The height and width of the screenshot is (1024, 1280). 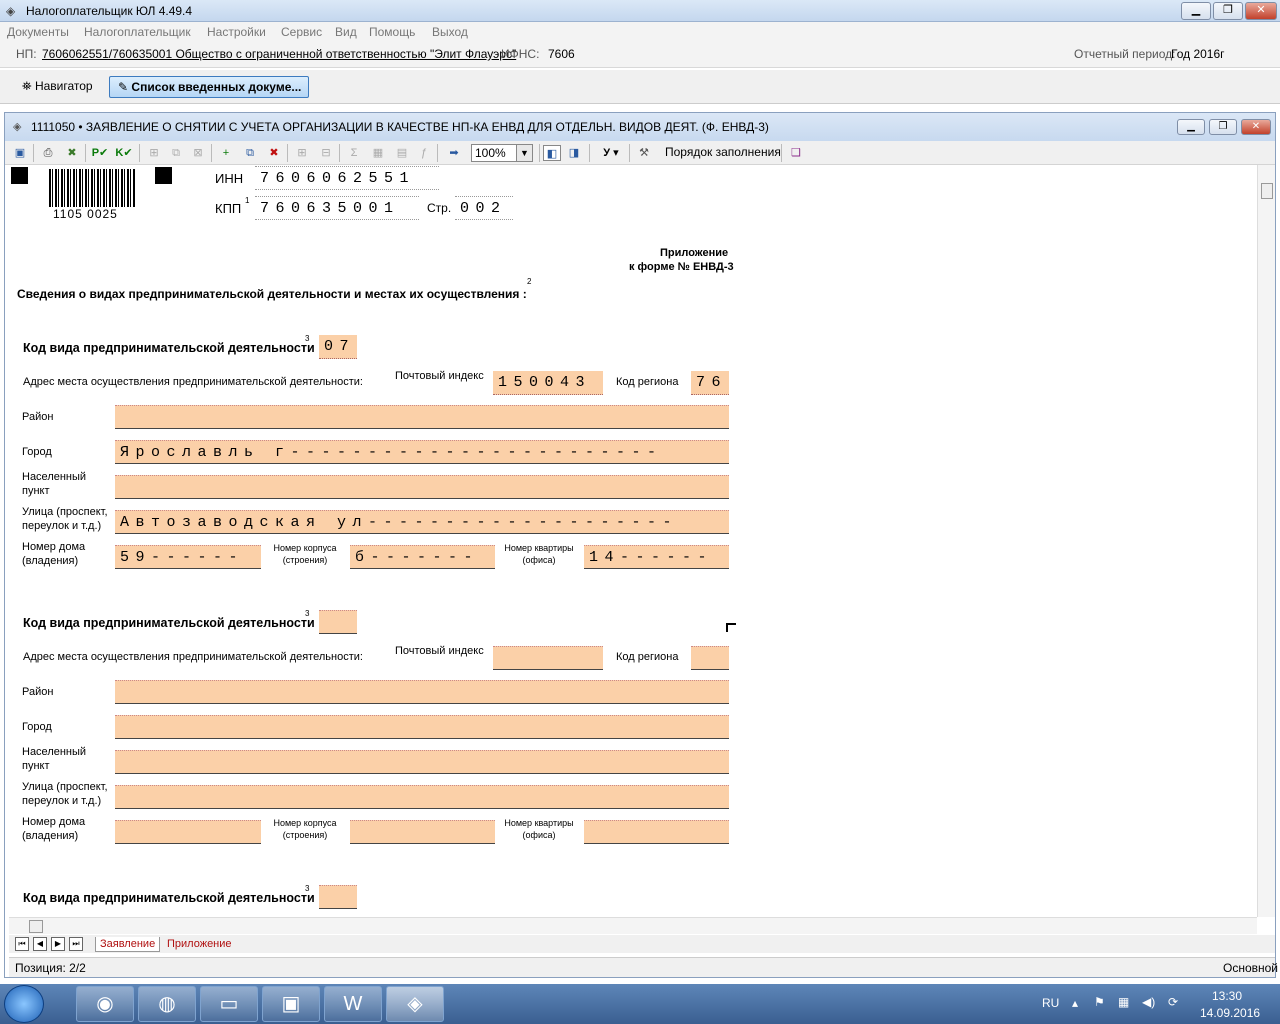 What do you see at coordinates (1075, 1003) in the screenshot?
I see `tray-expand-icon: ▴` at bounding box center [1075, 1003].